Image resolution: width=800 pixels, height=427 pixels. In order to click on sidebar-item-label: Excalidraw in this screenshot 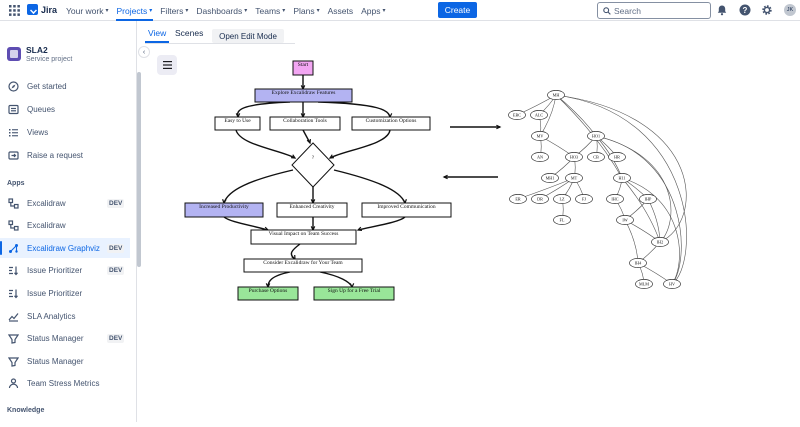, I will do `click(46, 226)`.